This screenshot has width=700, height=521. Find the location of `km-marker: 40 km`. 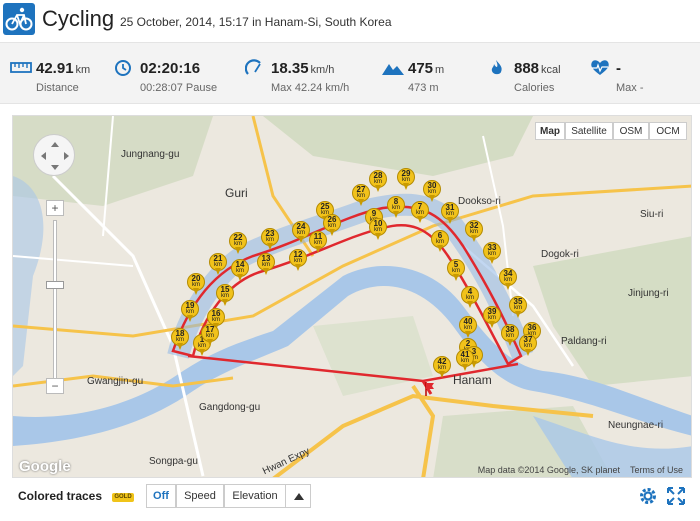

km-marker: 40 km is located at coordinates (468, 327).